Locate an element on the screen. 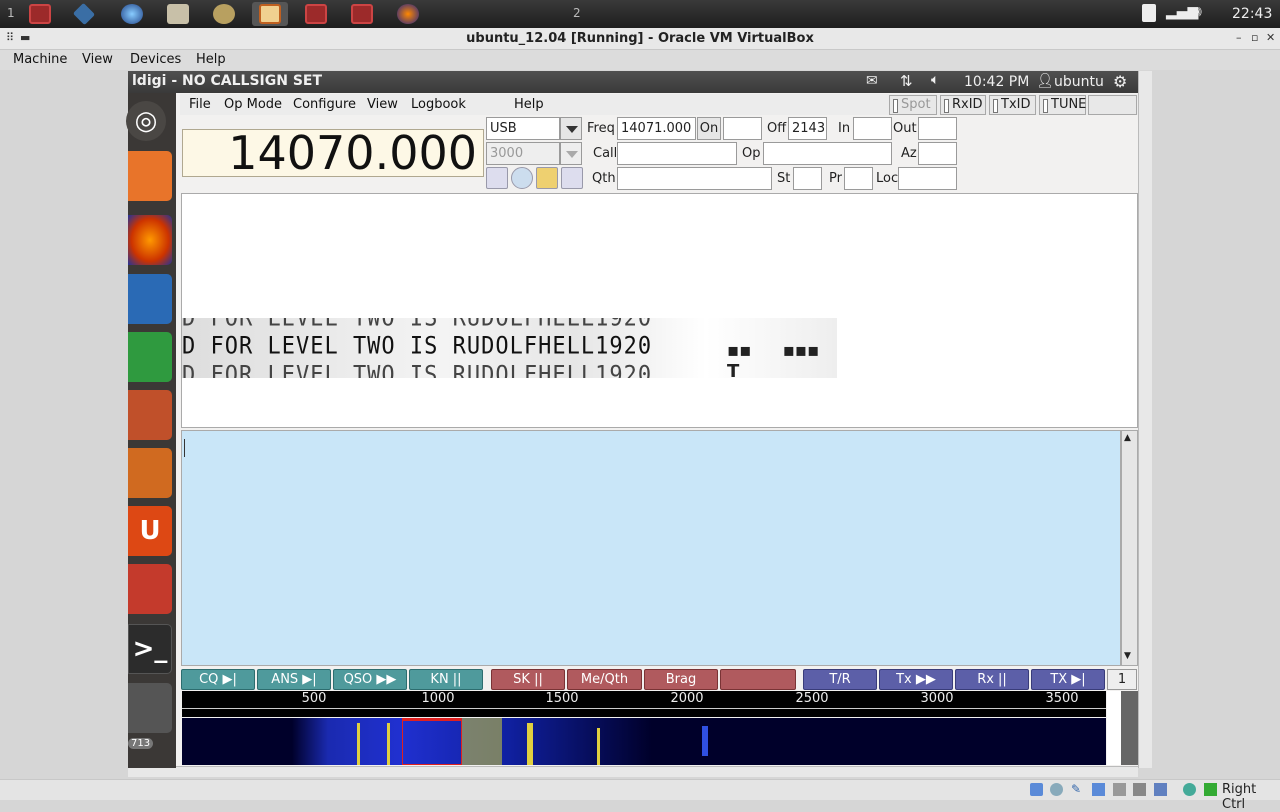 The height and width of the screenshot is (812, 1280). blank-button is located at coordinates (1112, 105).